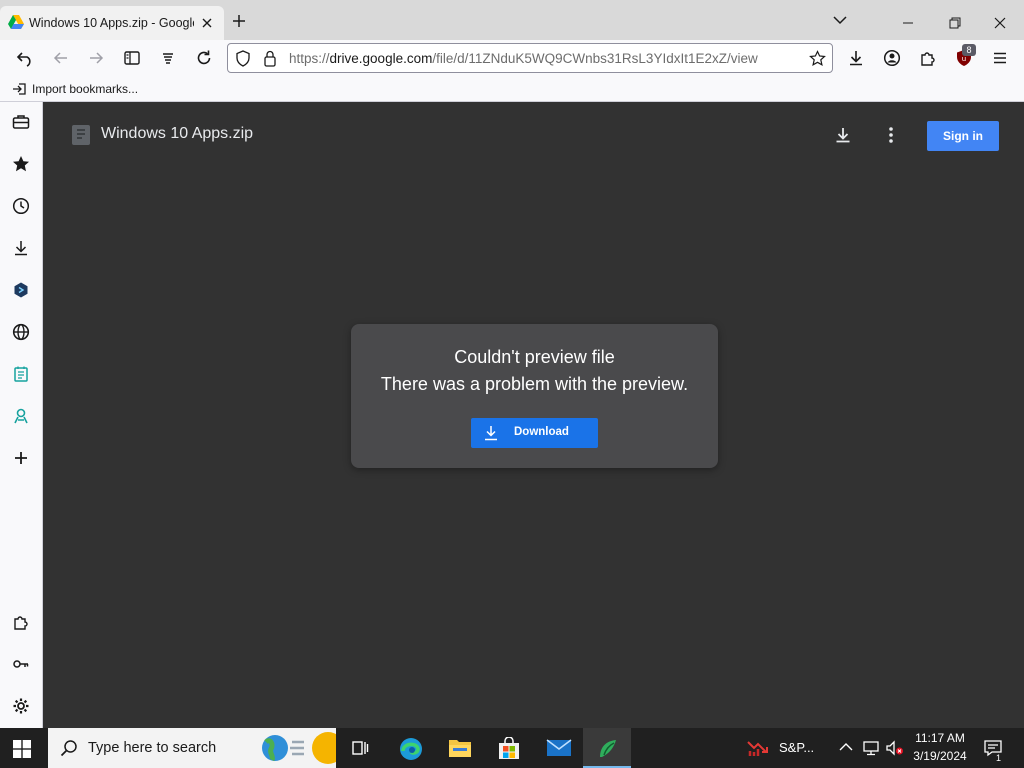  I want to click on sidebar-toggle-icon, so click(132, 58).